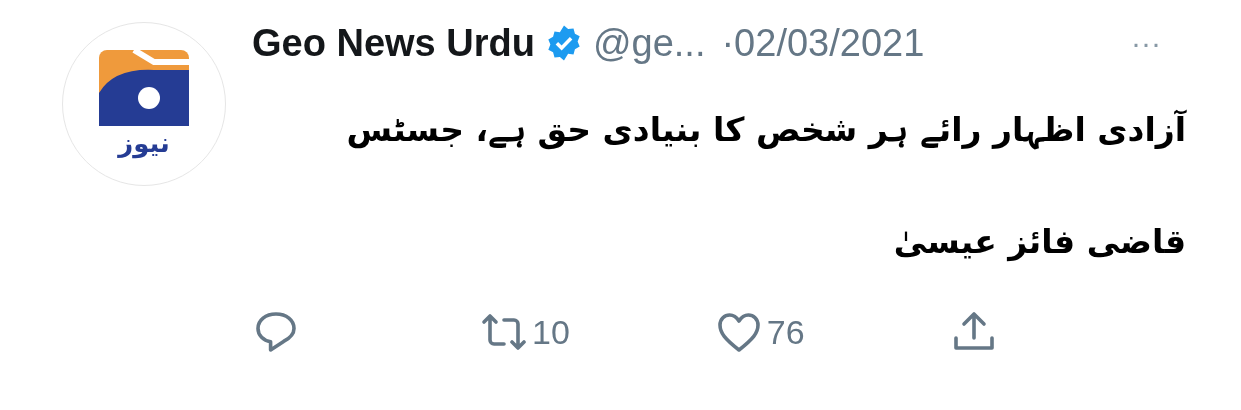 This screenshot has width=1241, height=410. I want to click on retweet-button: 10, so click(525, 332).